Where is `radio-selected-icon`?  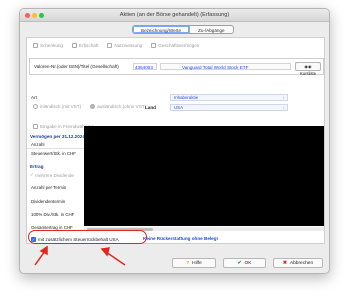 radio-selected-icon is located at coordinates (93, 106).